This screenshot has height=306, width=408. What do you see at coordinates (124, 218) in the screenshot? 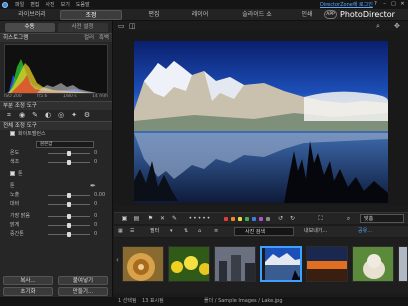
I see `fit-view-icon: ▣` at bounding box center [124, 218].